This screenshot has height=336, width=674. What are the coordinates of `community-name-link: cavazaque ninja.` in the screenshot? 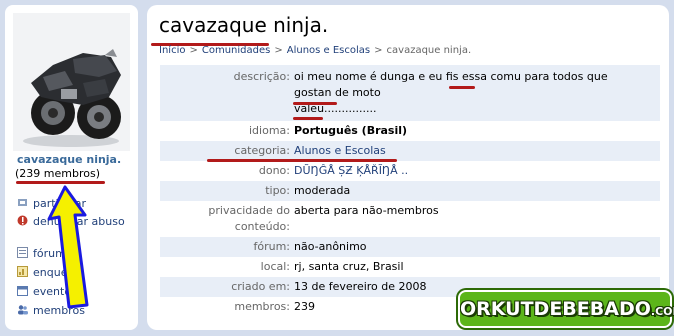 It's located at (69, 159).